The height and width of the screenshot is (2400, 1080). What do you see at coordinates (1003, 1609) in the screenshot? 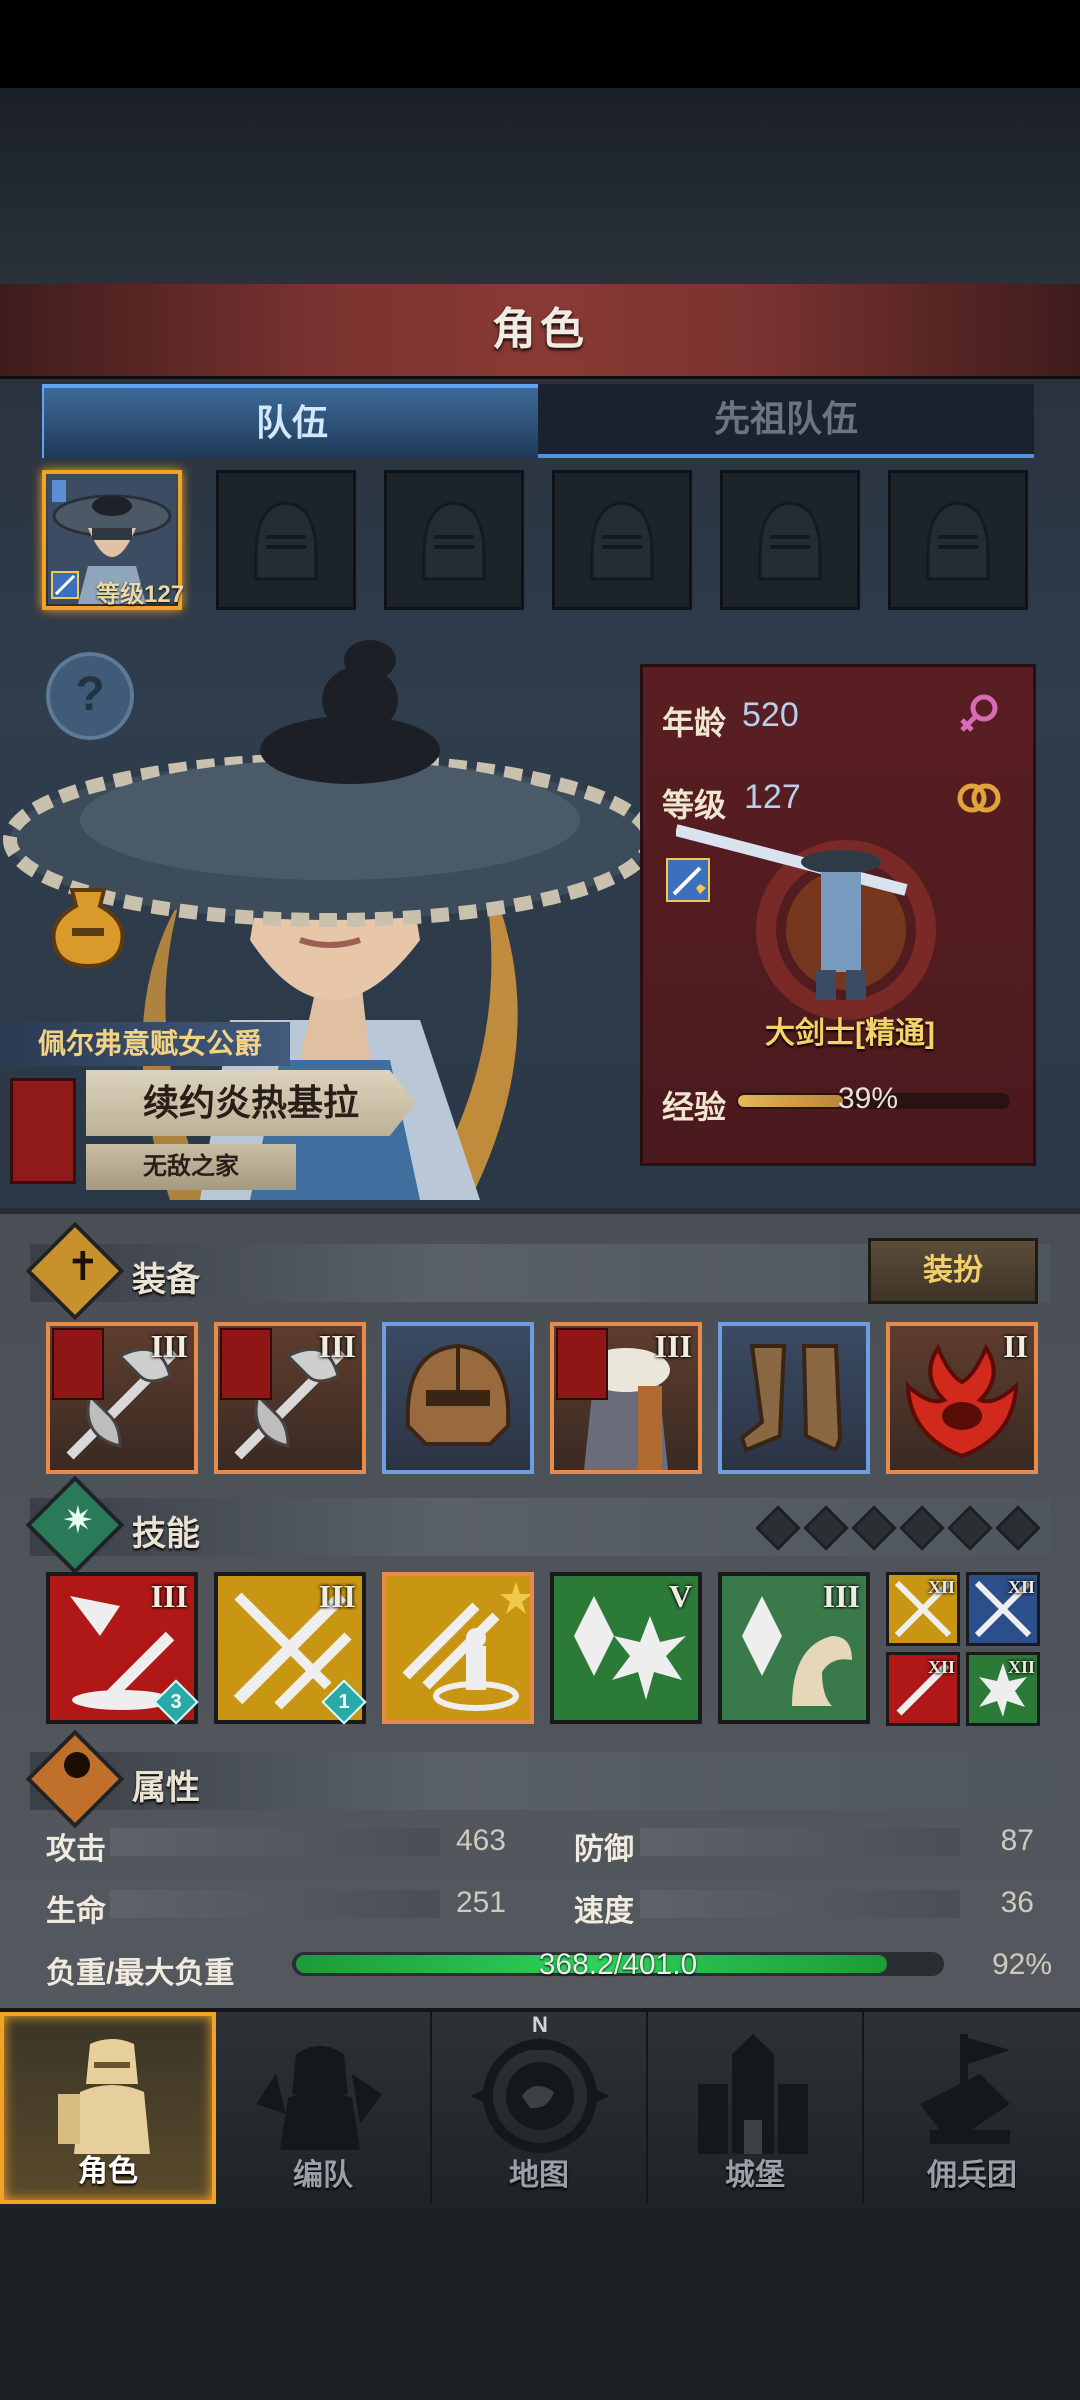
I see `passive-skill-2: XII` at bounding box center [1003, 1609].